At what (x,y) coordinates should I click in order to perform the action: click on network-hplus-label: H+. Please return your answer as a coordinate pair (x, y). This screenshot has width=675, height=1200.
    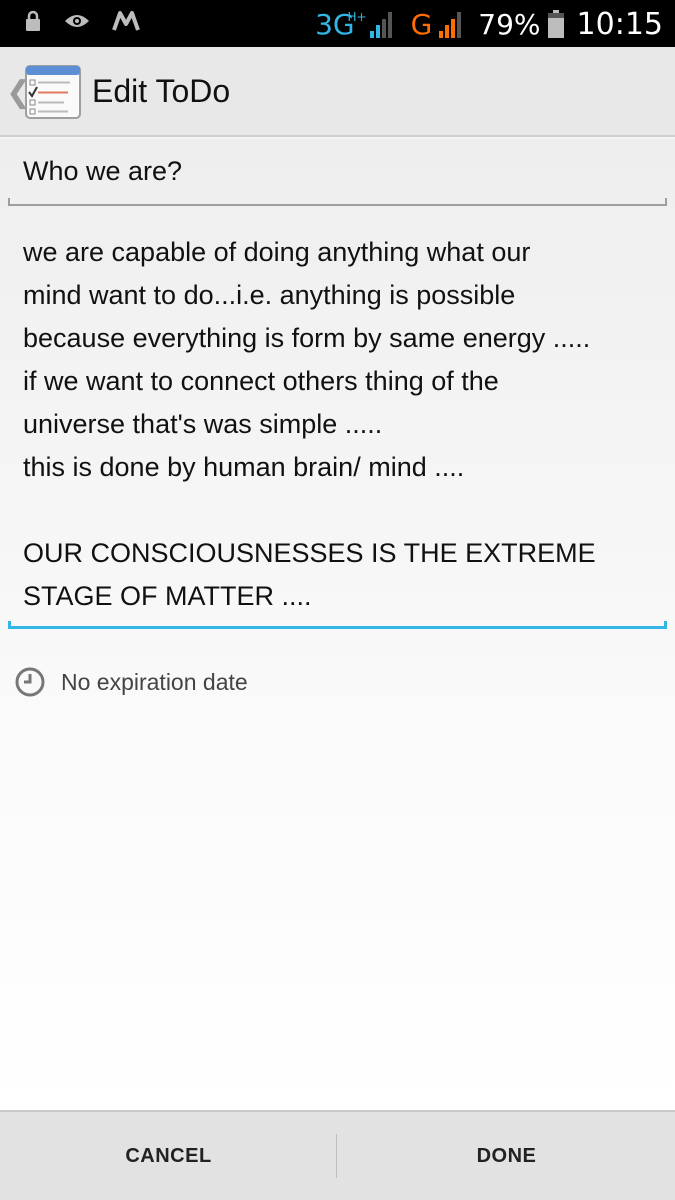
    Looking at the image, I should click on (357, 16).